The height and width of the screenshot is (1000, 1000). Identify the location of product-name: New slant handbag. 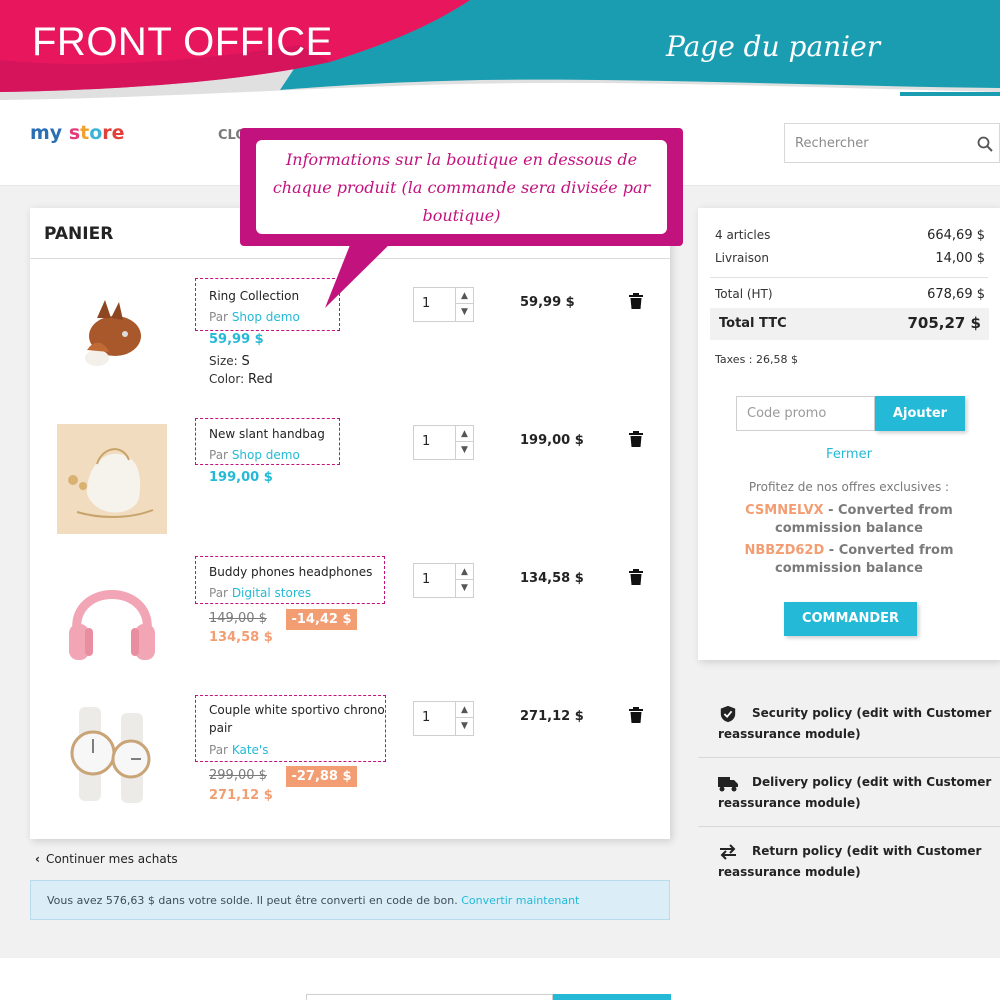
(267, 434).